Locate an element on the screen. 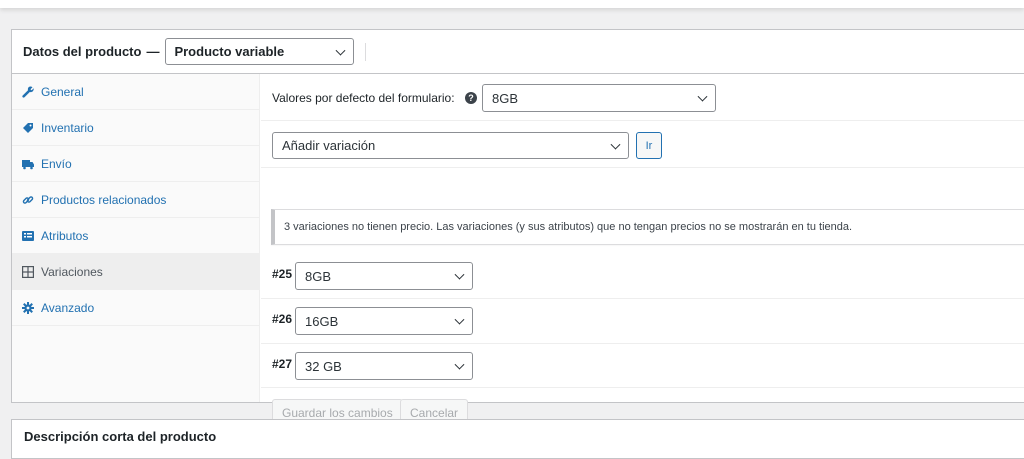 Image resolution: width=1024 pixels, height=459 pixels. tab-productos-relacionados: Productos relacionados is located at coordinates (136, 200).